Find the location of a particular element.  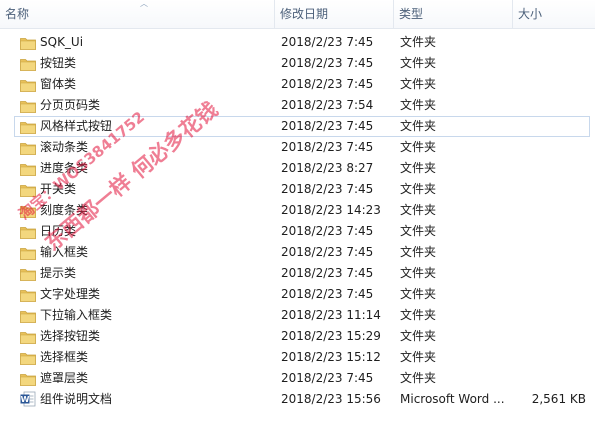

file-name: 开关类 is located at coordinates (58, 189).